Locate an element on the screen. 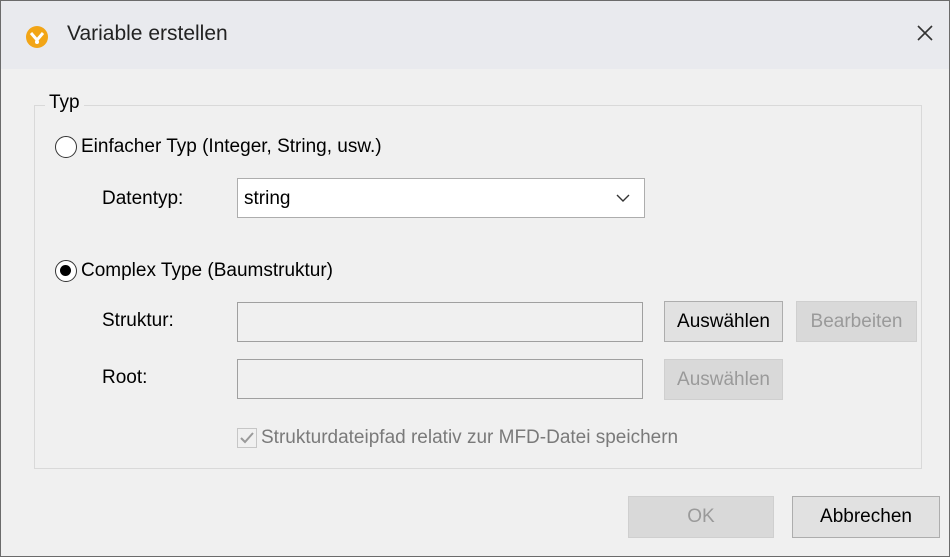 The height and width of the screenshot is (559, 952). structure-label: Struktur: is located at coordinates (138, 320).